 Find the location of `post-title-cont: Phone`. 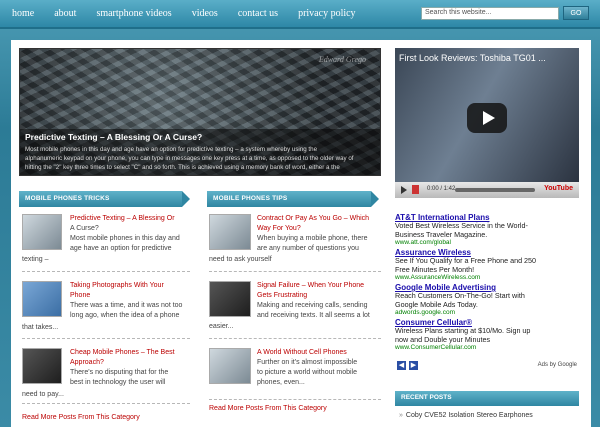

post-title-cont: Phone is located at coordinates (80, 296).